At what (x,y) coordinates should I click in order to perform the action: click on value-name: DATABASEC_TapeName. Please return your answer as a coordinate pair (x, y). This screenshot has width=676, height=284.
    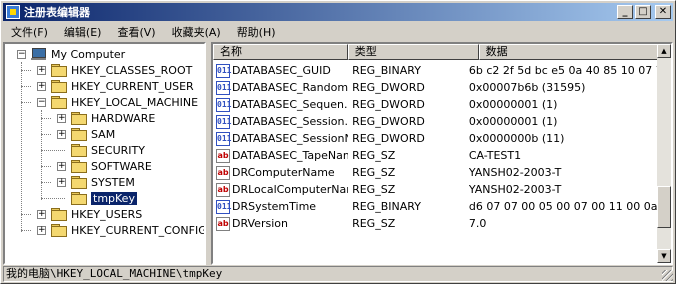
    Looking at the image, I should click on (290, 155).